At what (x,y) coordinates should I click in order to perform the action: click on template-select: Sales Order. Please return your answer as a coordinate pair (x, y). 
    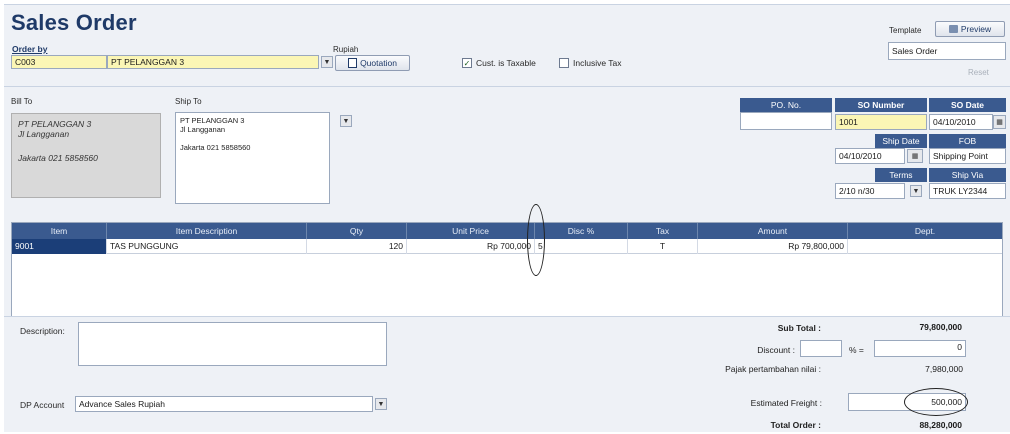
    Looking at the image, I should click on (947, 51).